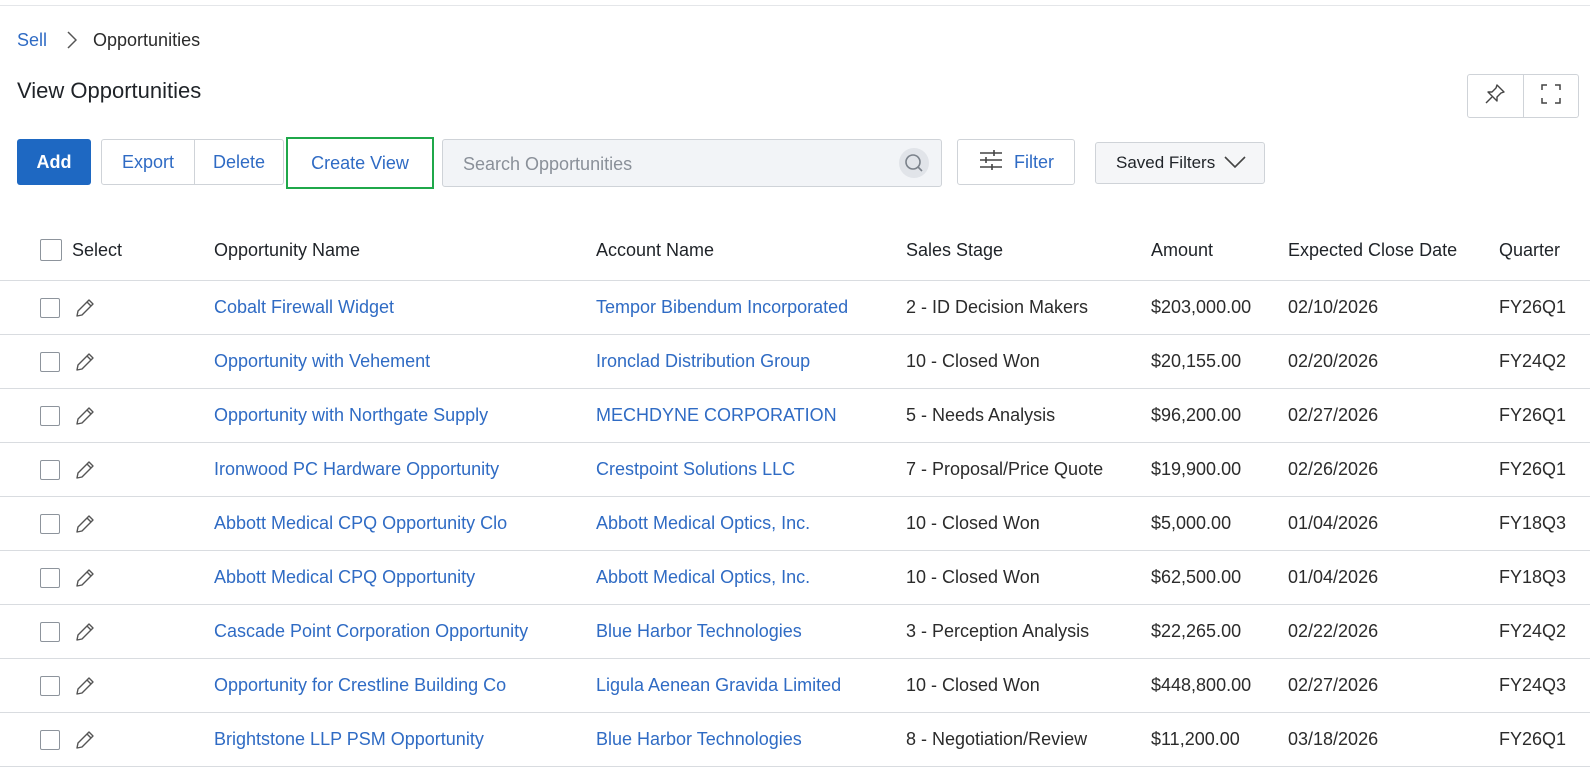 The height and width of the screenshot is (767, 1590). What do you see at coordinates (147, 39) in the screenshot?
I see `breadcrumb-current: Opportunities` at bounding box center [147, 39].